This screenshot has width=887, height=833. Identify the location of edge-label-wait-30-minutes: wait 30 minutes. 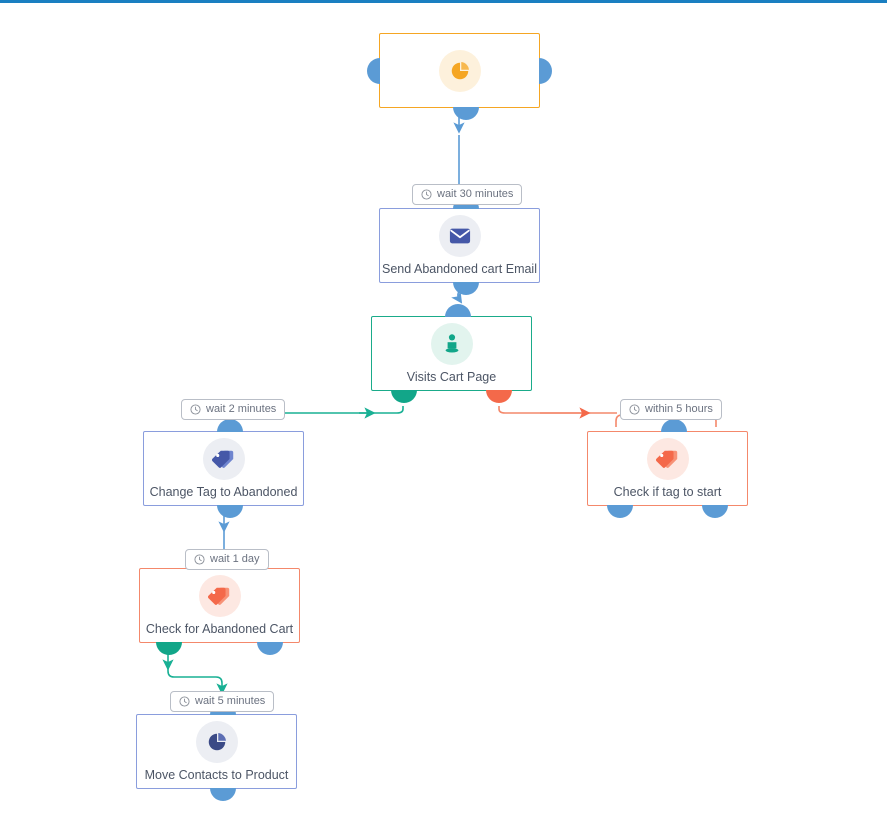
(467, 194).